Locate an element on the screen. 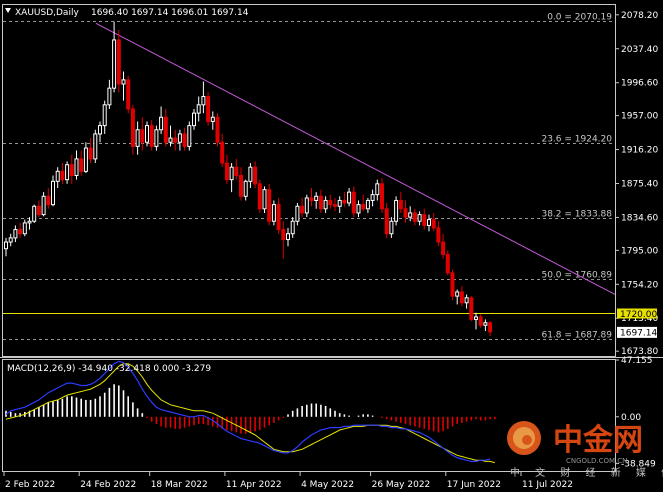 Image resolution: width=663 pixels, height=492 pixels. price-tick-label: 2037.40 is located at coordinates (639, 50).